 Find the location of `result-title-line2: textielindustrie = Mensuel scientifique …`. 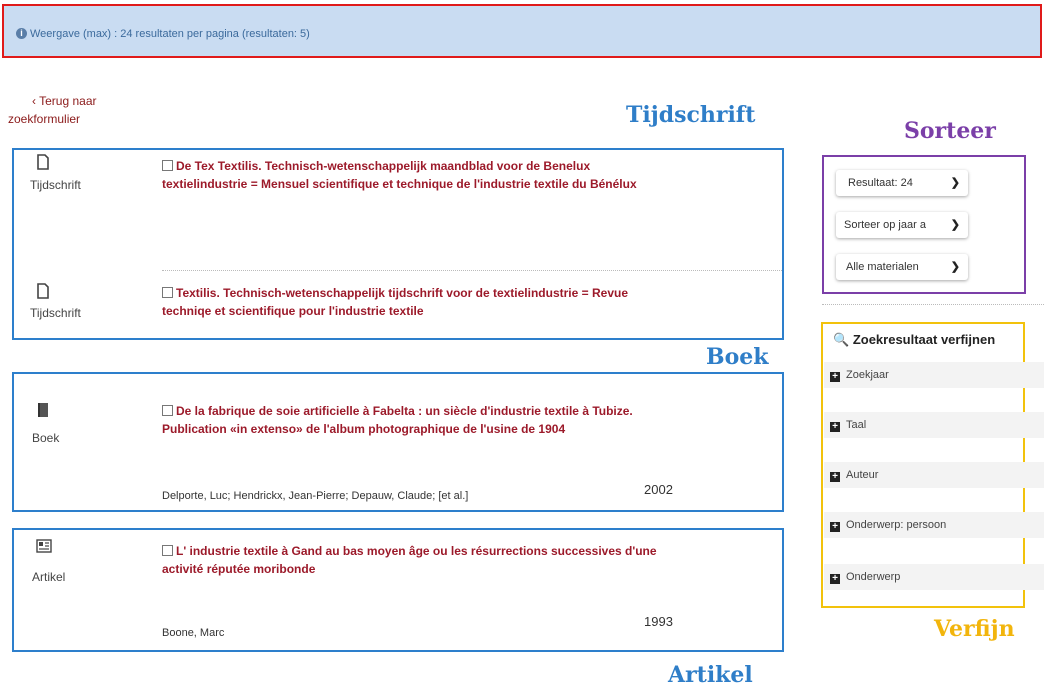

result-title-line2: textielindustrie = Mensuel scientifique … is located at coordinates (399, 184).